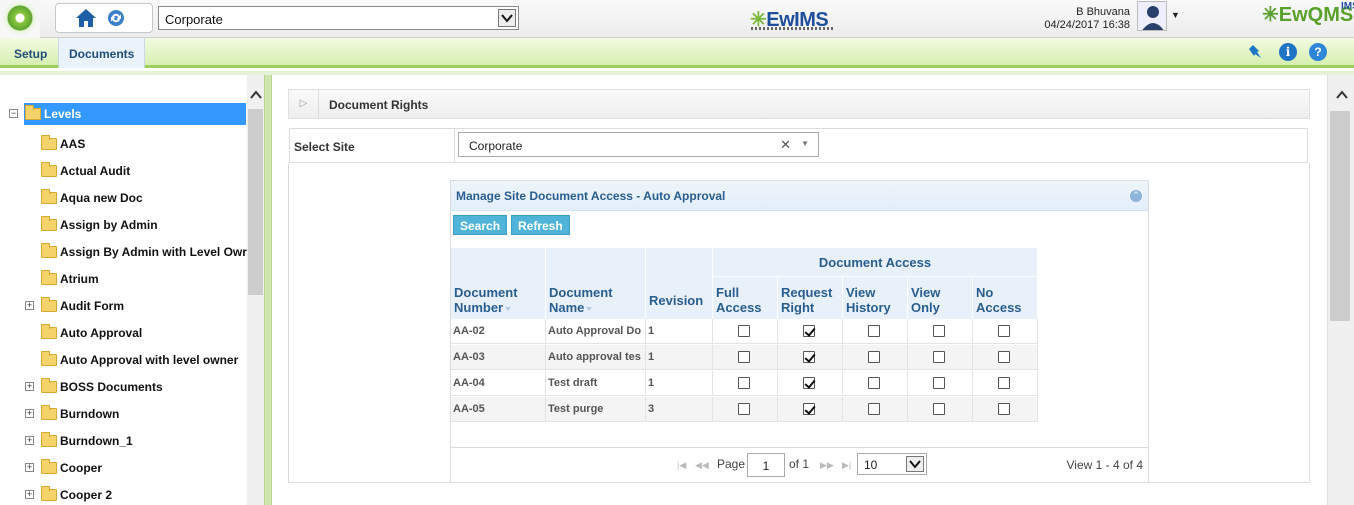  What do you see at coordinates (638, 144) in the screenshot?
I see `site-combobox: Corporate ✕ ▼` at bounding box center [638, 144].